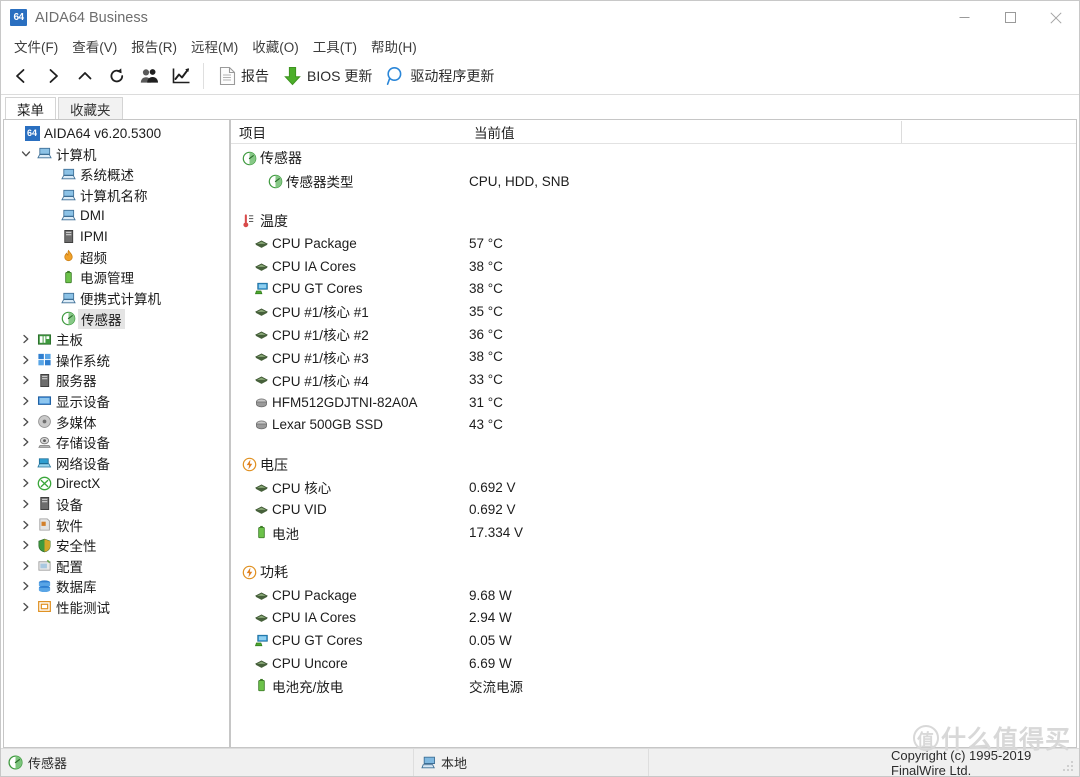 This screenshot has height=777, width=1080. What do you see at coordinates (116, 318) in the screenshot?
I see `sidebar-item-9: 传感器` at bounding box center [116, 318].